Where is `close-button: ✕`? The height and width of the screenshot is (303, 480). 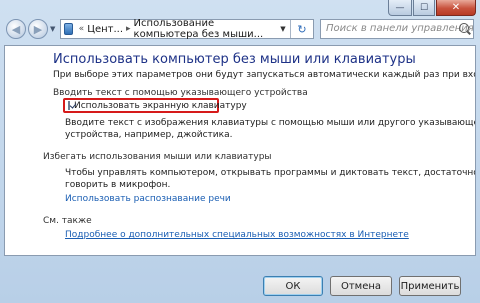
close-button: ✕ is located at coordinates (456, 8).